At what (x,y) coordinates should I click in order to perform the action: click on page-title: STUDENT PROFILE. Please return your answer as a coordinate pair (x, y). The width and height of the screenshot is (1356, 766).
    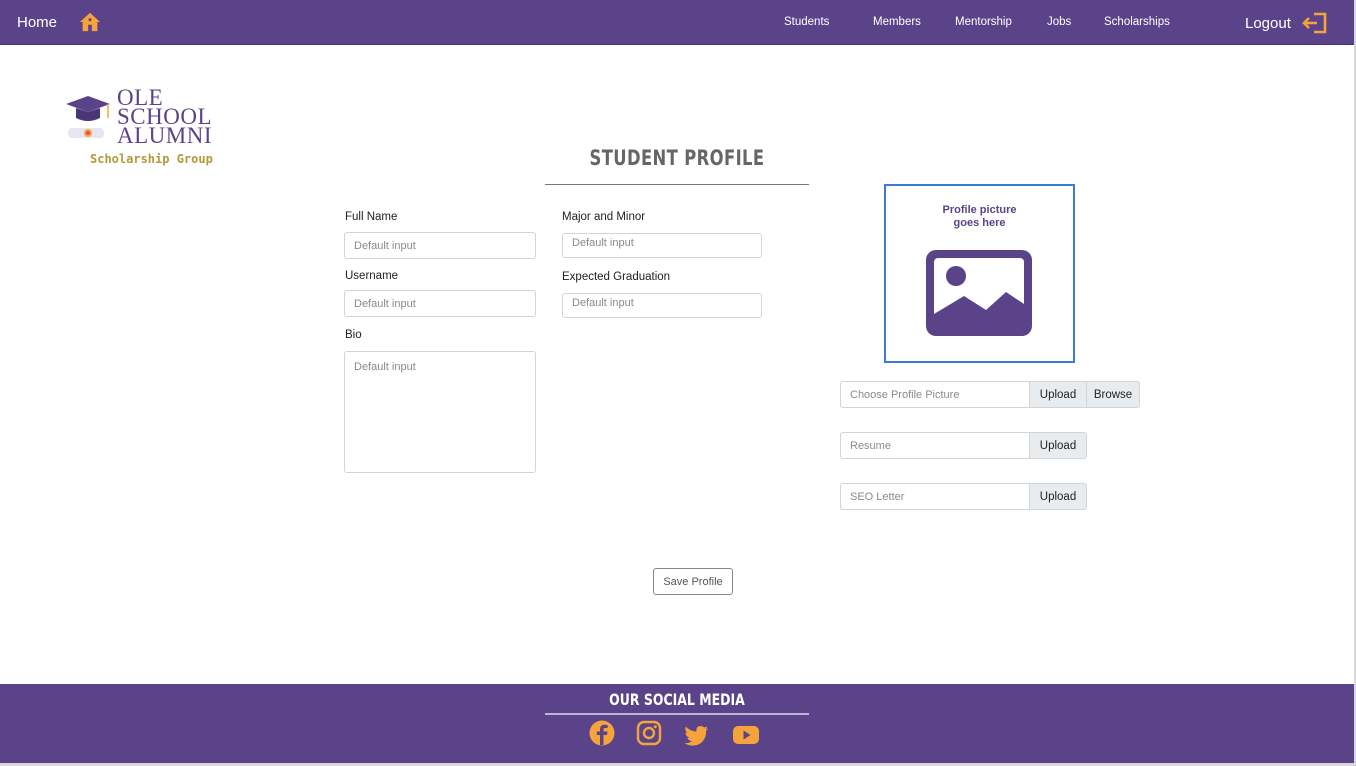
    Looking at the image, I should click on (677, 158).